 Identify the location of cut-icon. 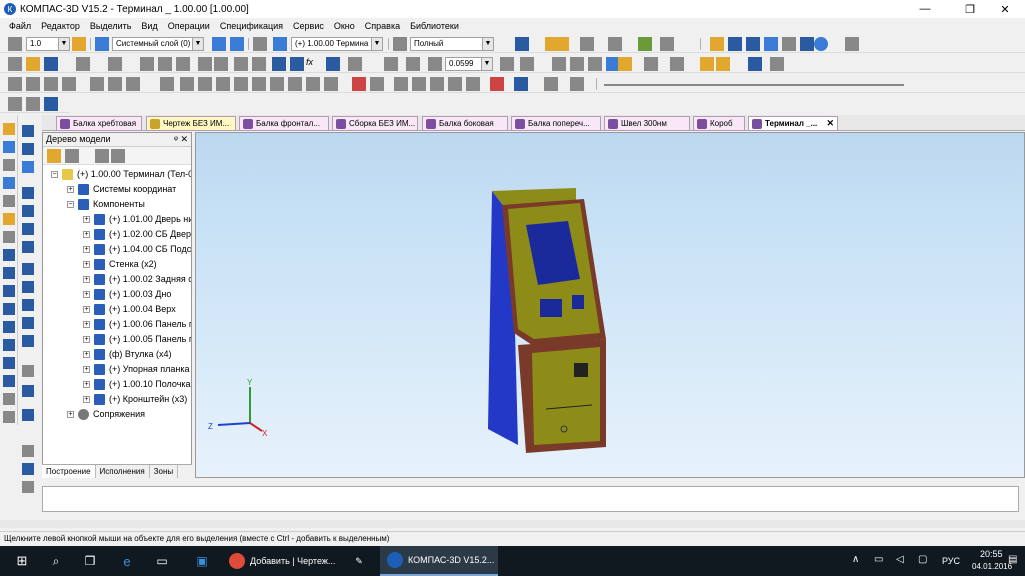
(147, 64).